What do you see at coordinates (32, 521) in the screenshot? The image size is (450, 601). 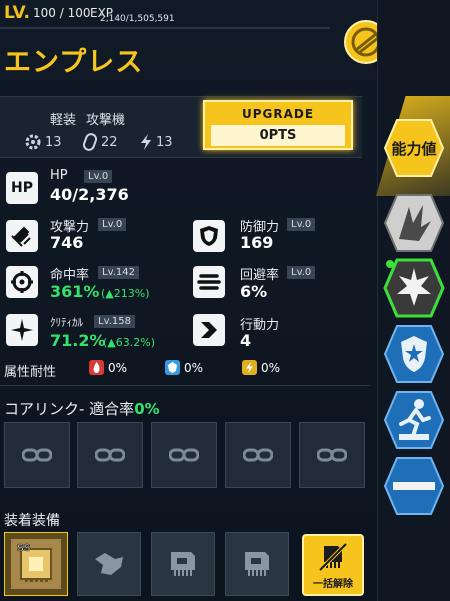 I see `equipment-label: 装着装備` at bounding box center [32, 521].